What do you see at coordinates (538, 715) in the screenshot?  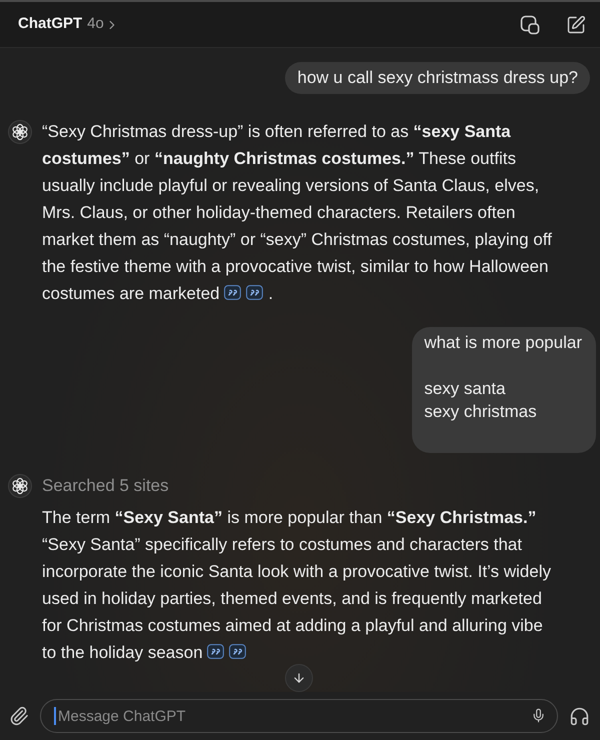 I see `microphone-icon` at bounding box center [538, 715].